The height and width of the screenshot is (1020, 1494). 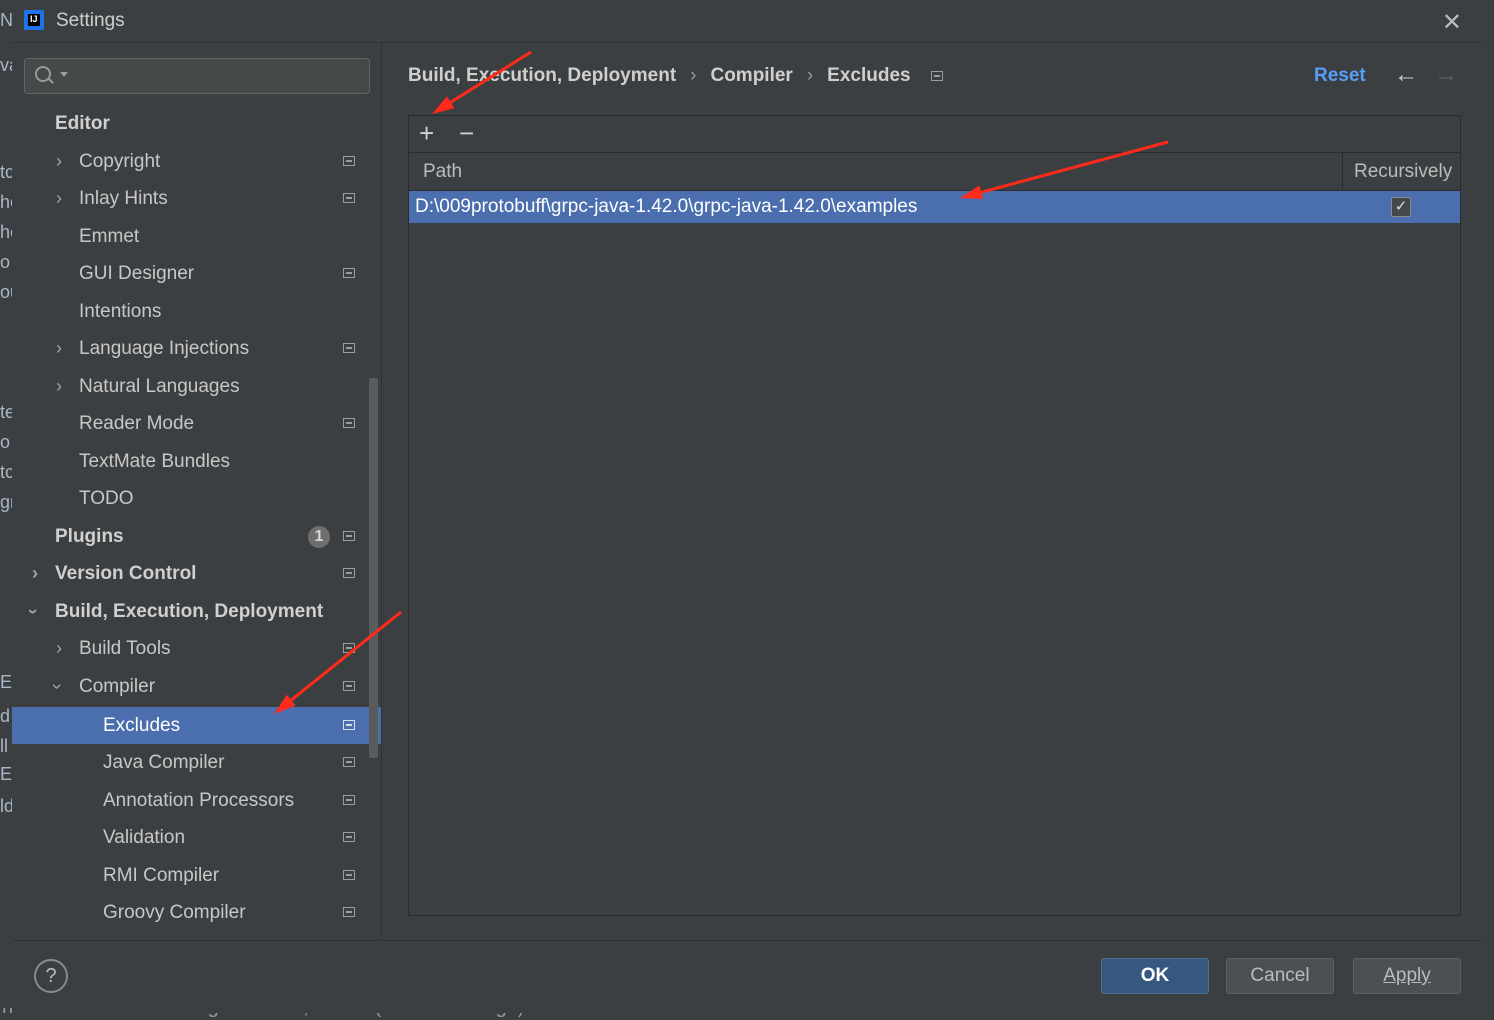 I want to click on tree-item-reader-mode: Reader Mode, so click(x=196, y=423).